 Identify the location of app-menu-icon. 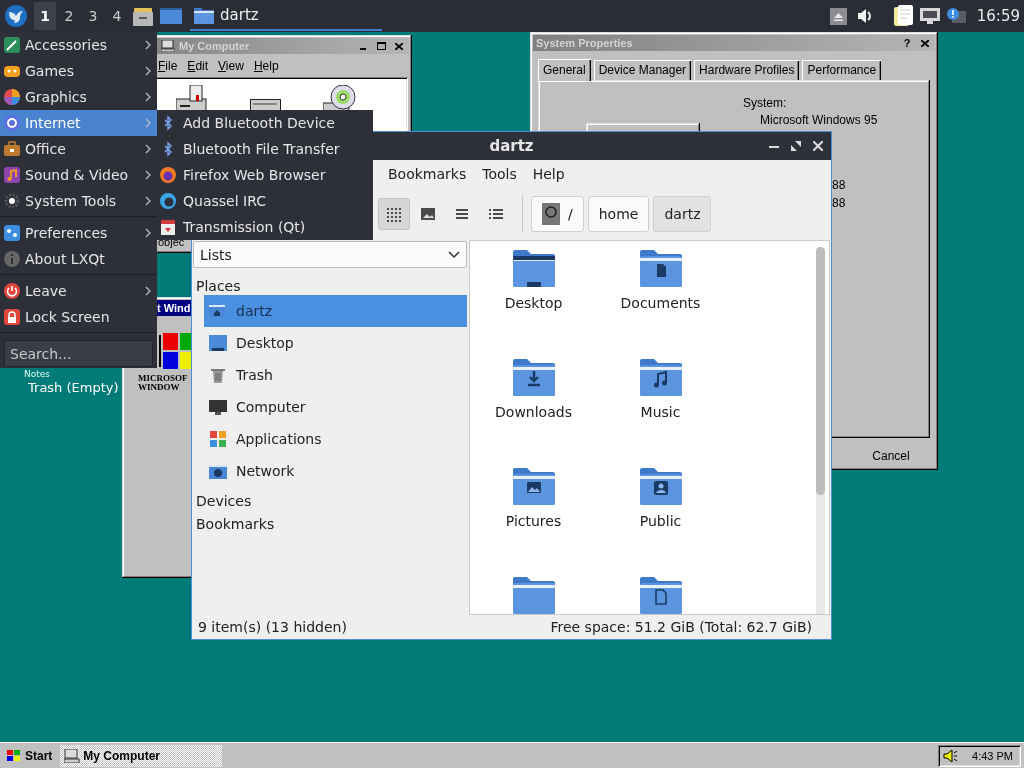
(16, 16).